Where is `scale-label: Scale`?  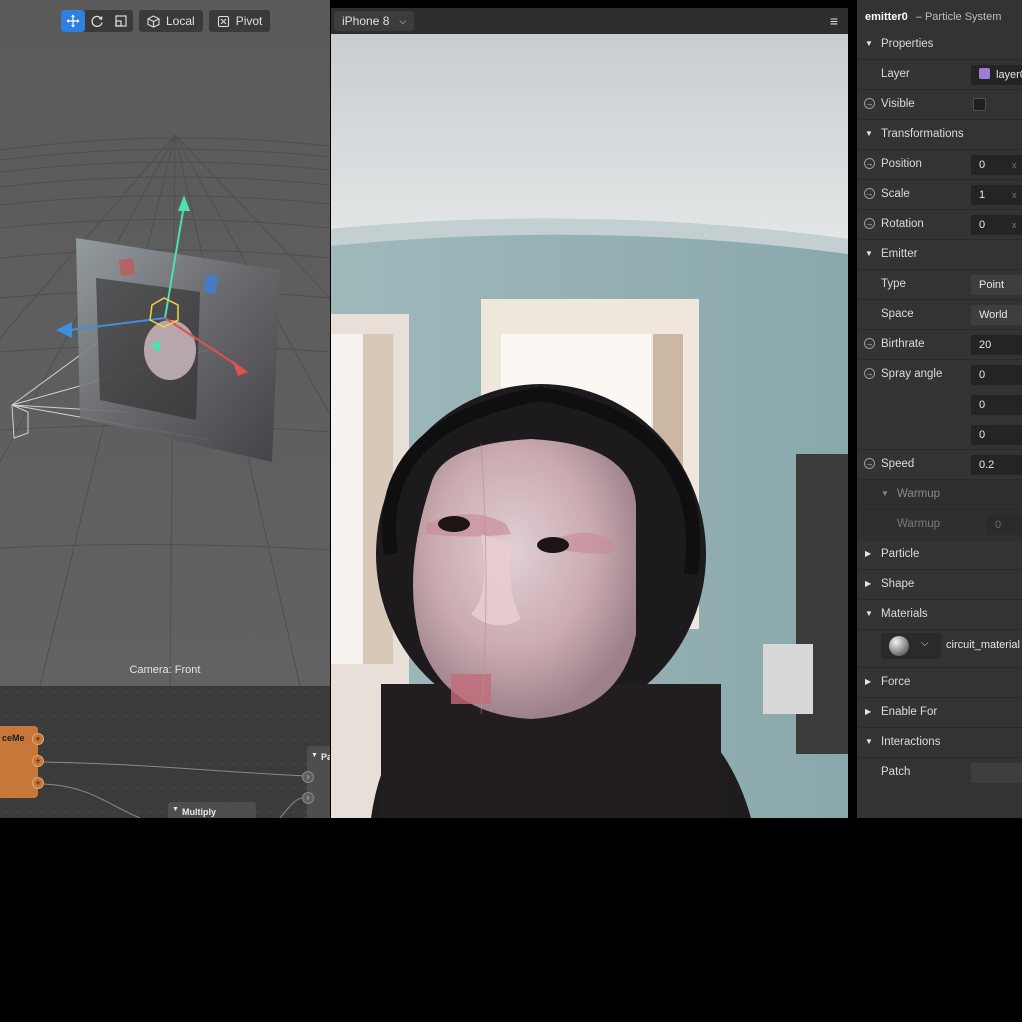 scale-label: Scale is located at coordinates (895, 194).